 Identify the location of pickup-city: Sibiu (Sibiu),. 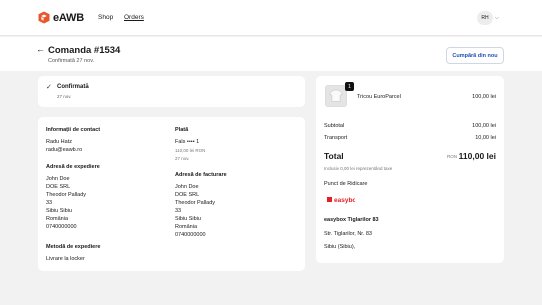
(340, 247).